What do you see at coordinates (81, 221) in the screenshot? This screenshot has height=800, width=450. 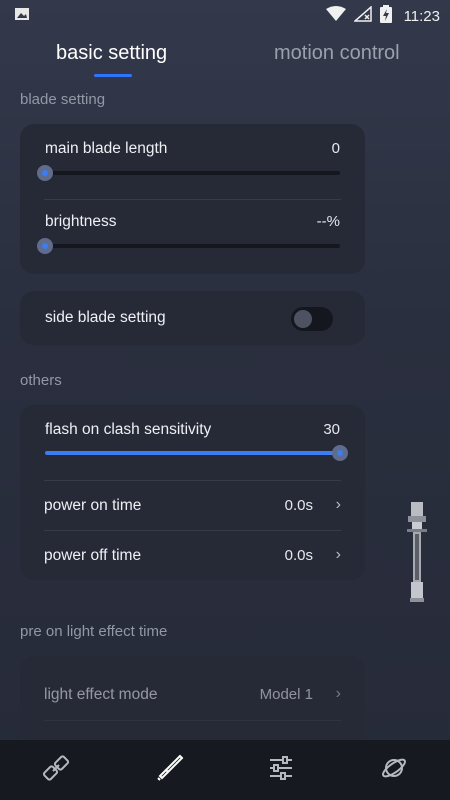 I see `brightness-label: brightness` at bounding box center [81, 221].